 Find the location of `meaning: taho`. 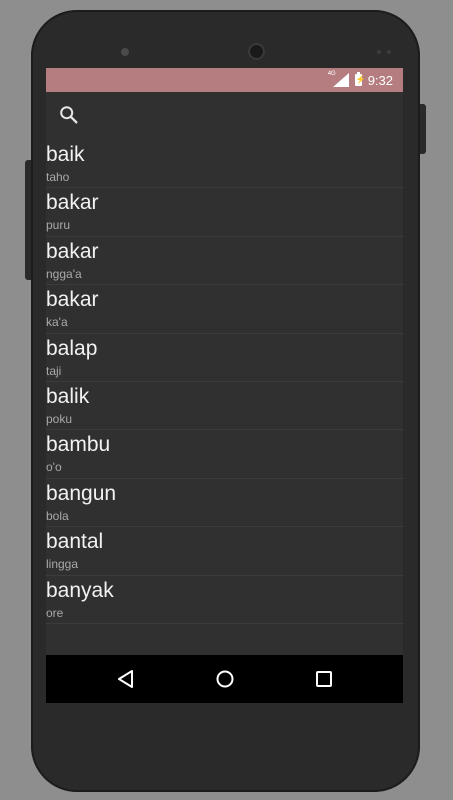

meaning: taho is located at coordinates (58, 177).